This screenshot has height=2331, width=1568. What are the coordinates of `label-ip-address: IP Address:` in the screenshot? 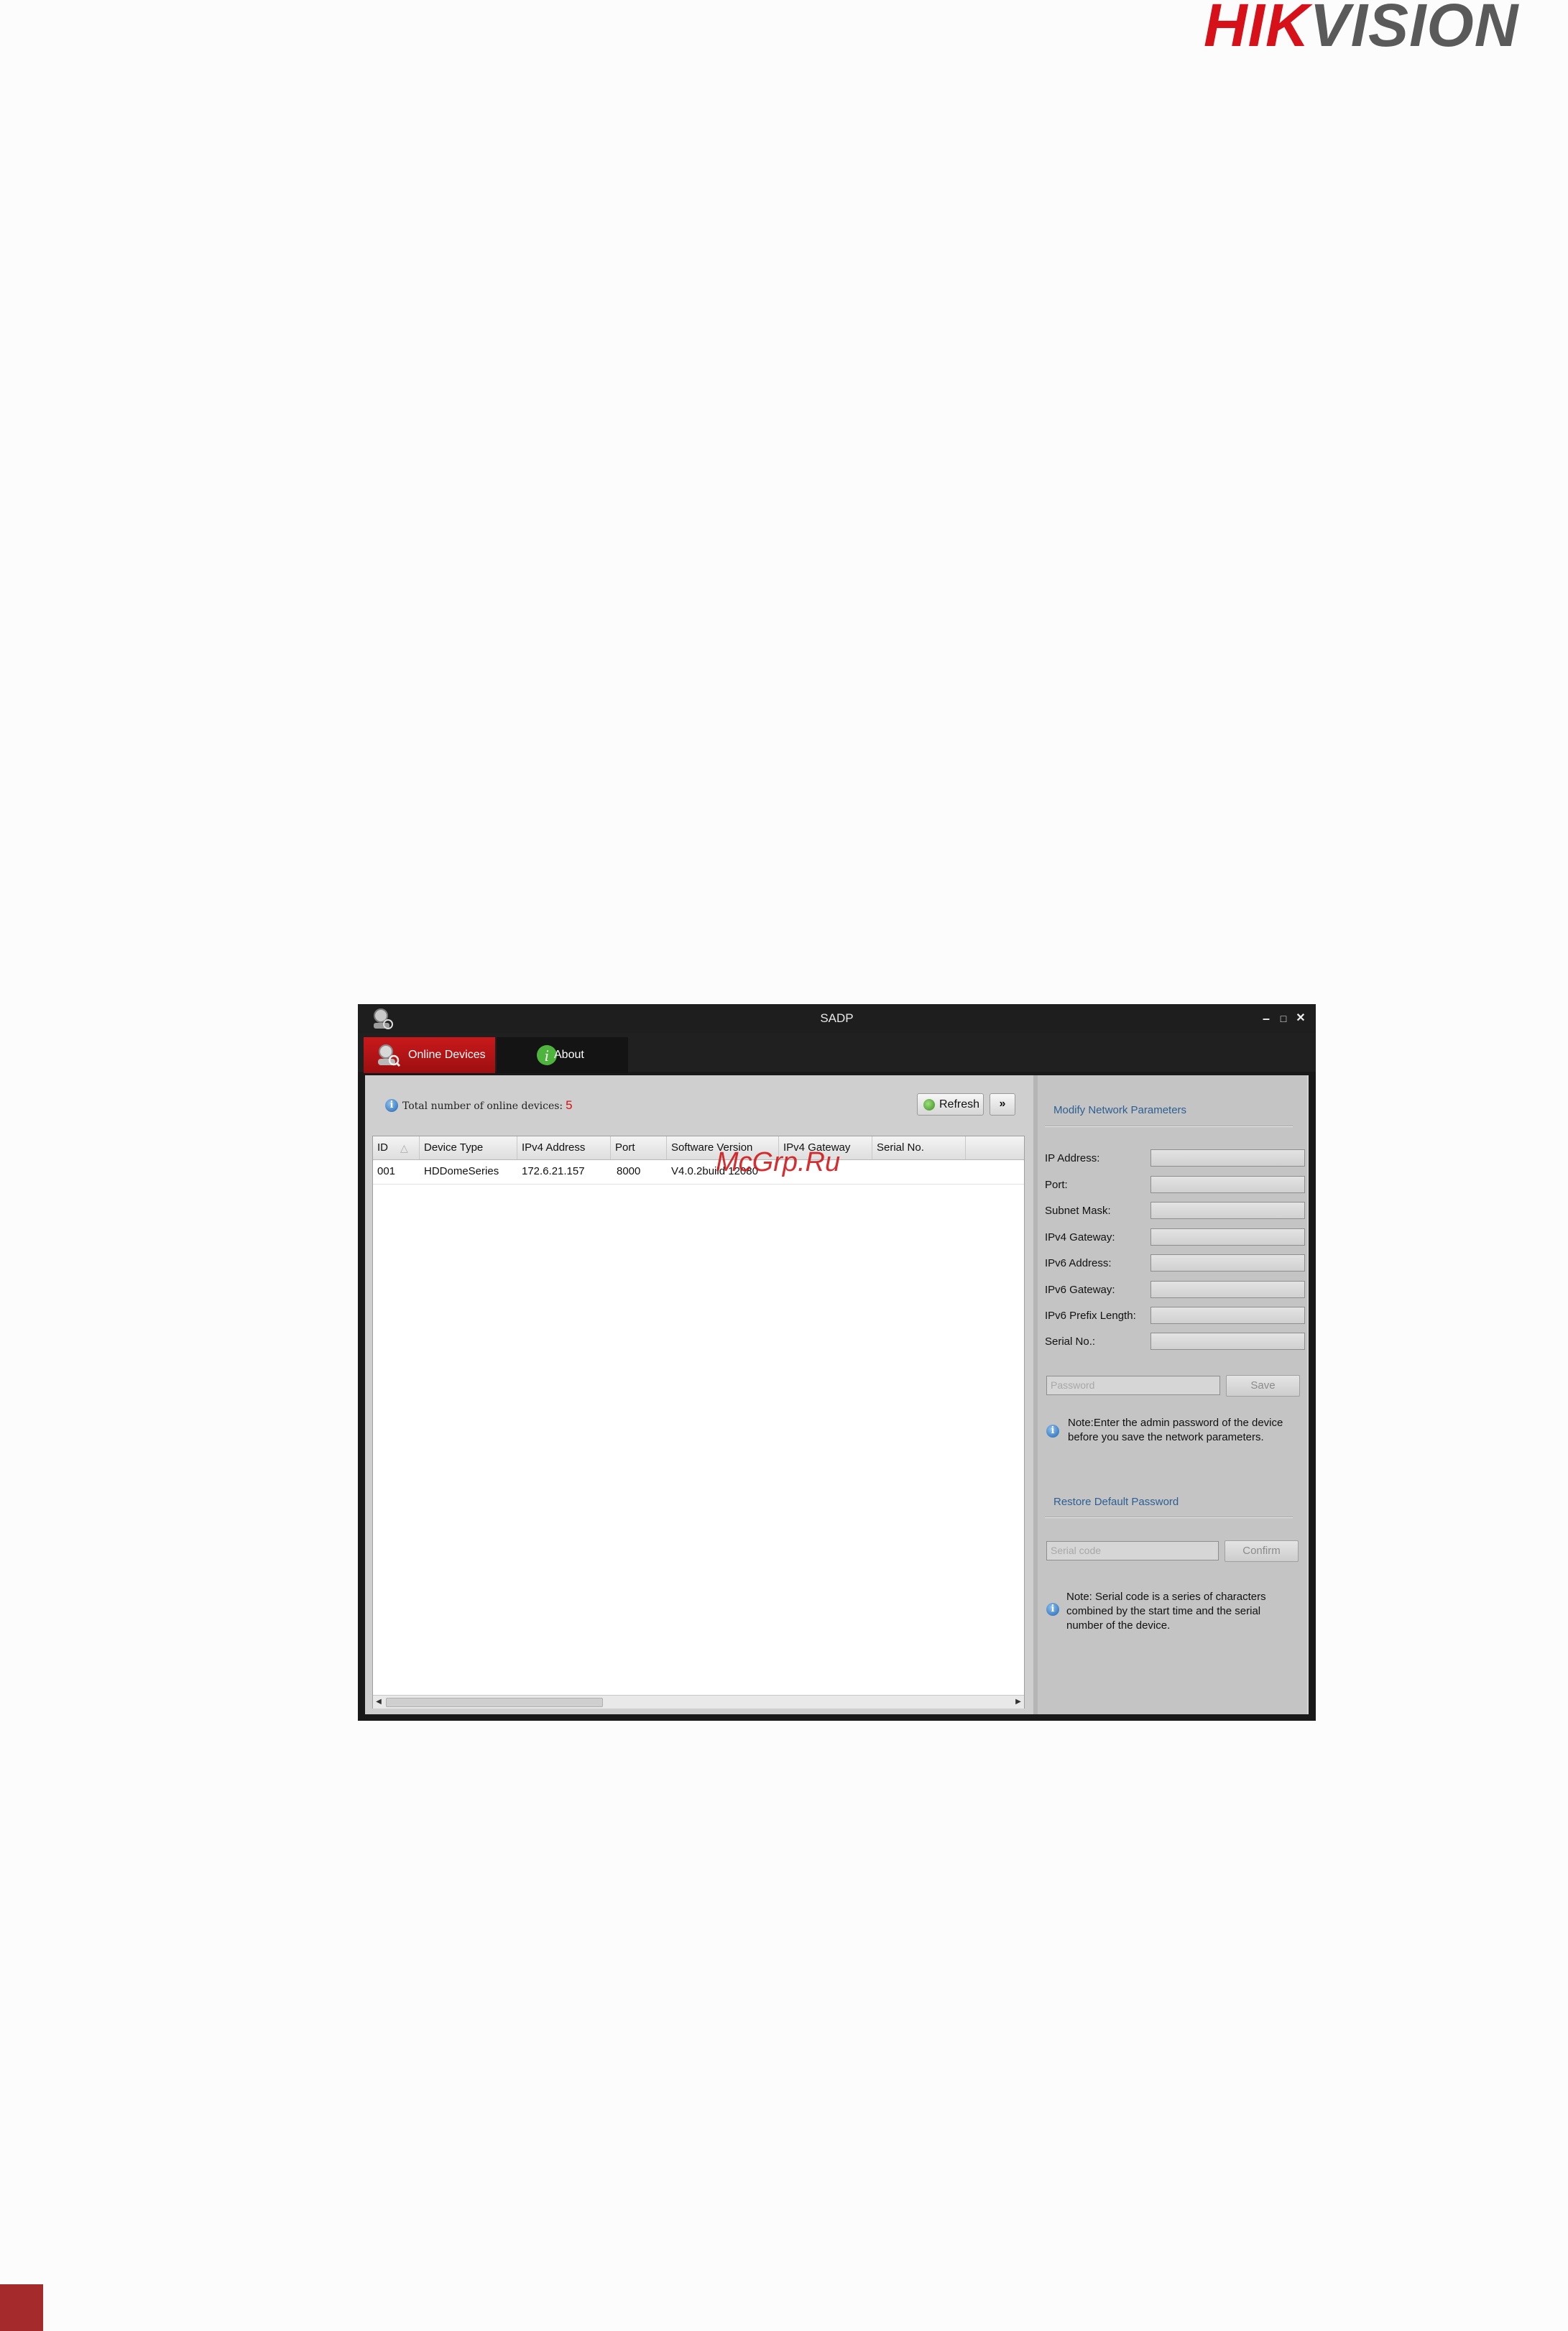 It's located at (1072, 1158).